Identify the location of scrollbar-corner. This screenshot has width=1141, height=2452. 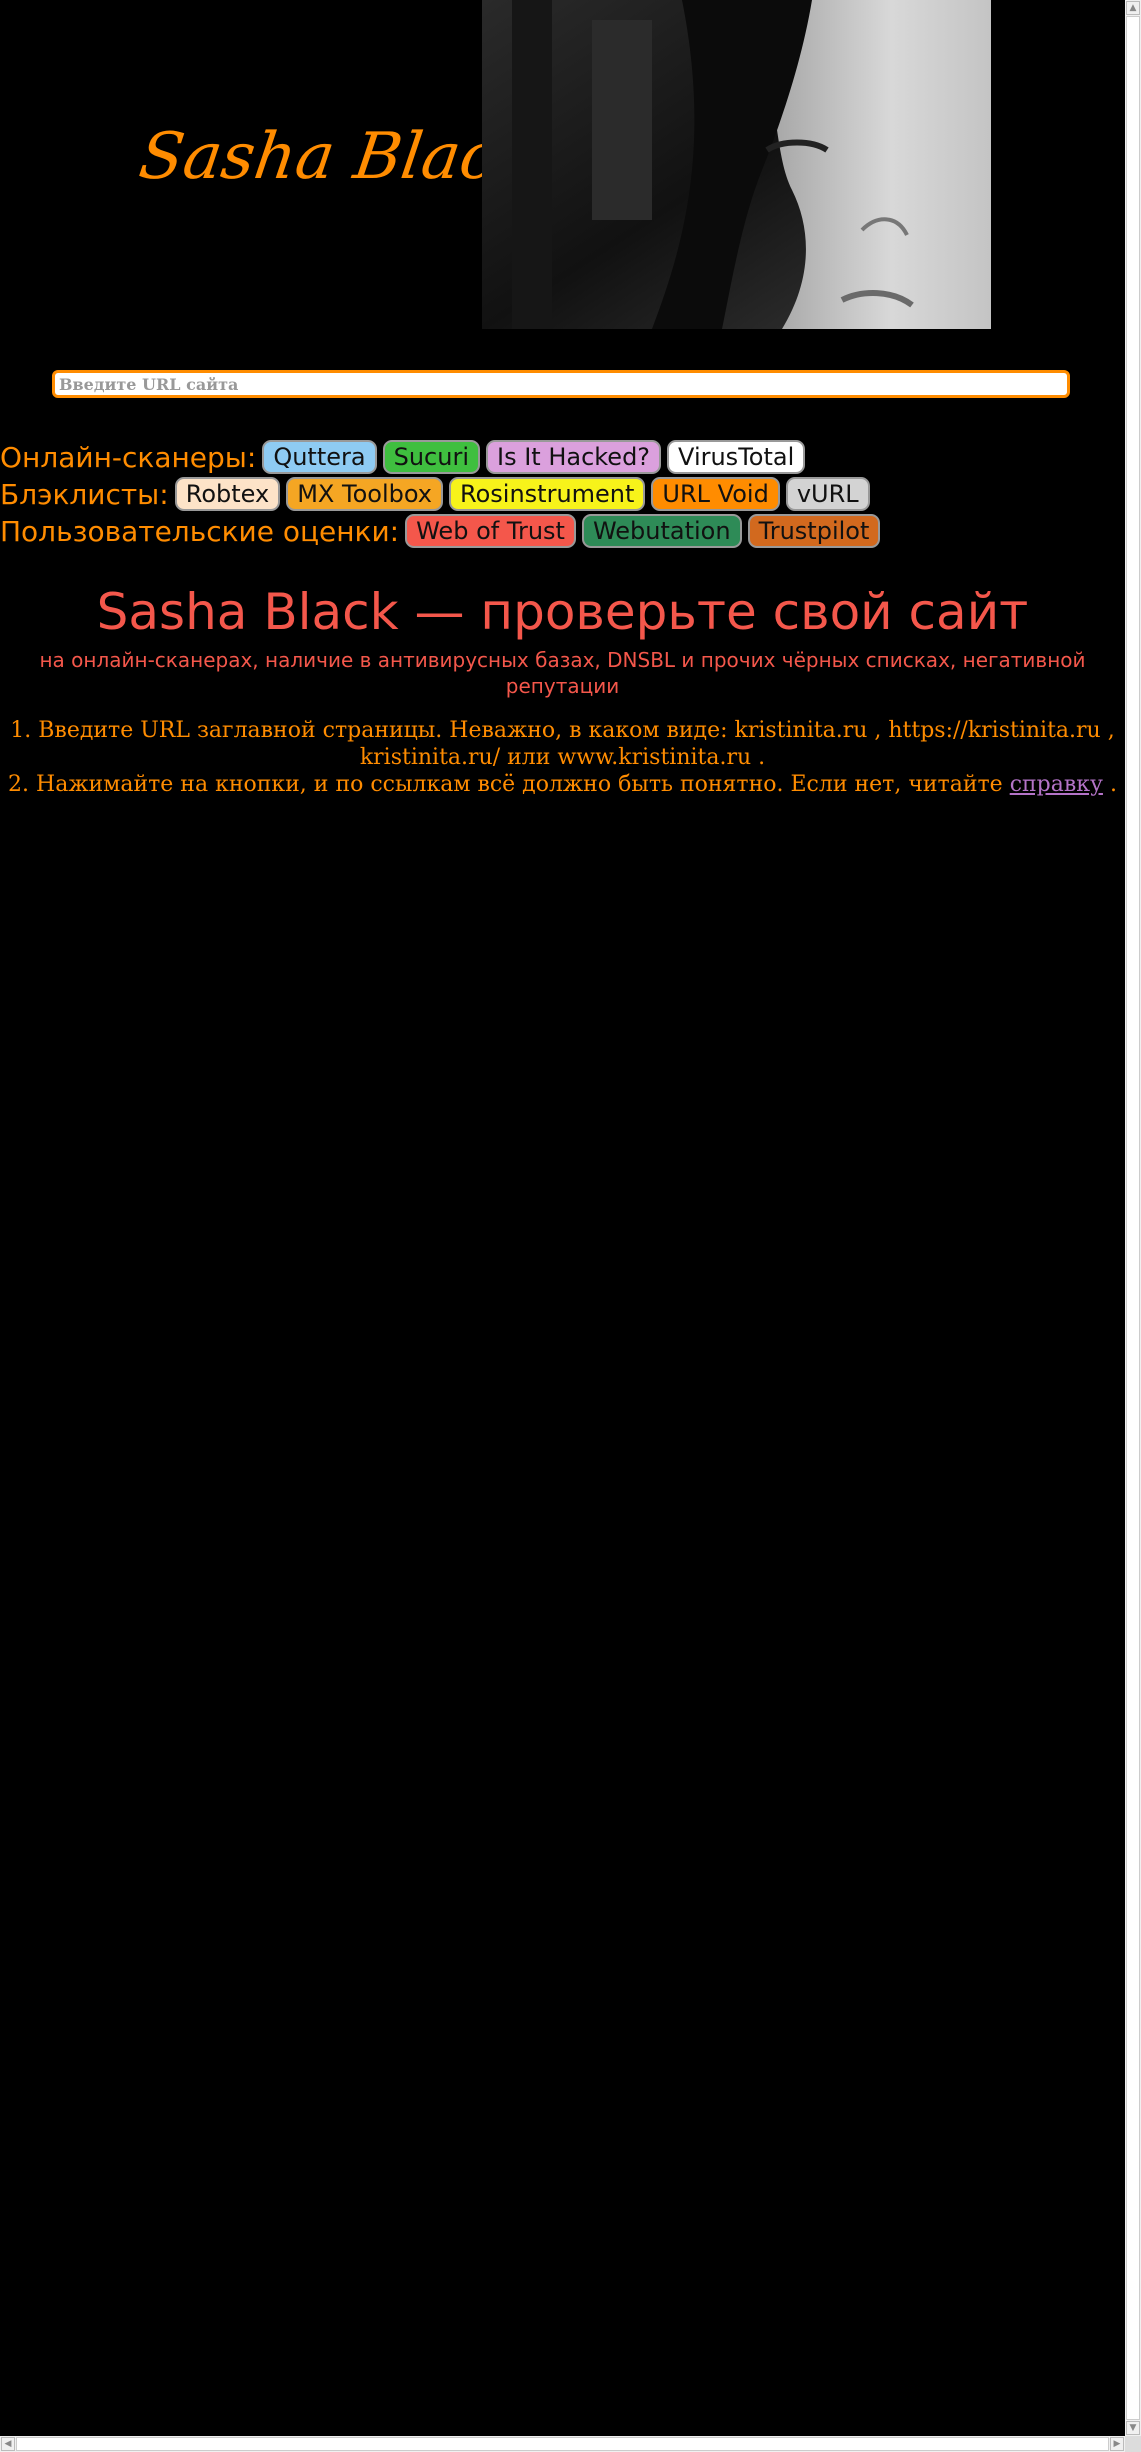
(1133, 2444).